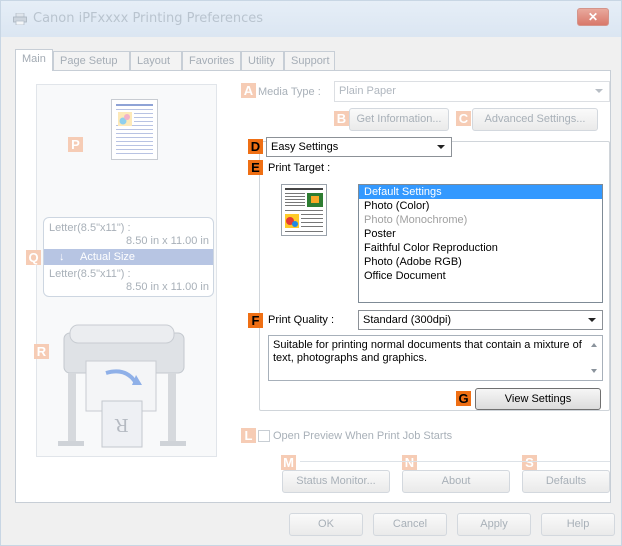 This screenshot has height=546, width=622. I want to click on print-quality-select: Standard (300dpi), so click(480, 320).